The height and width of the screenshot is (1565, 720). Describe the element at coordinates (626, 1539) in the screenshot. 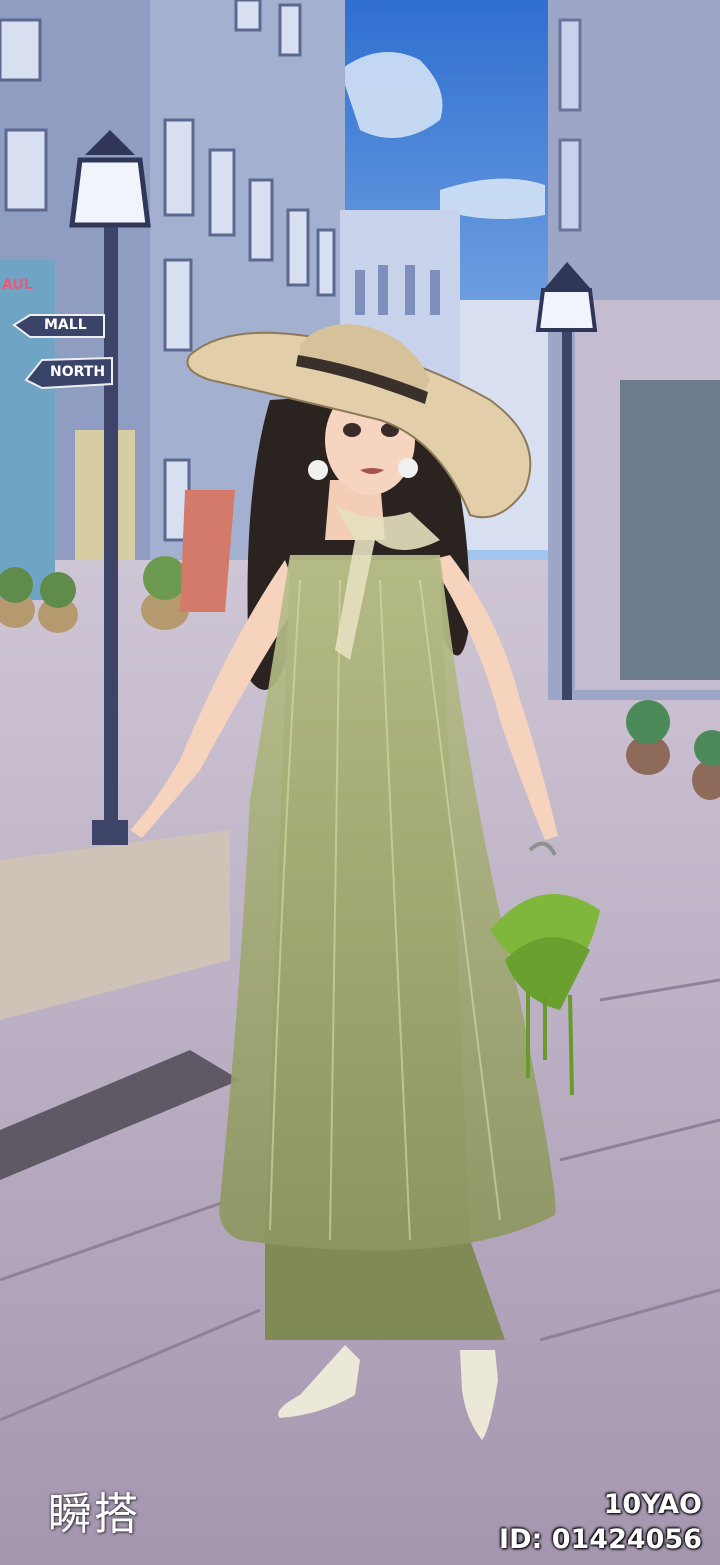

I see `player-id-value: 01424056` at that location.